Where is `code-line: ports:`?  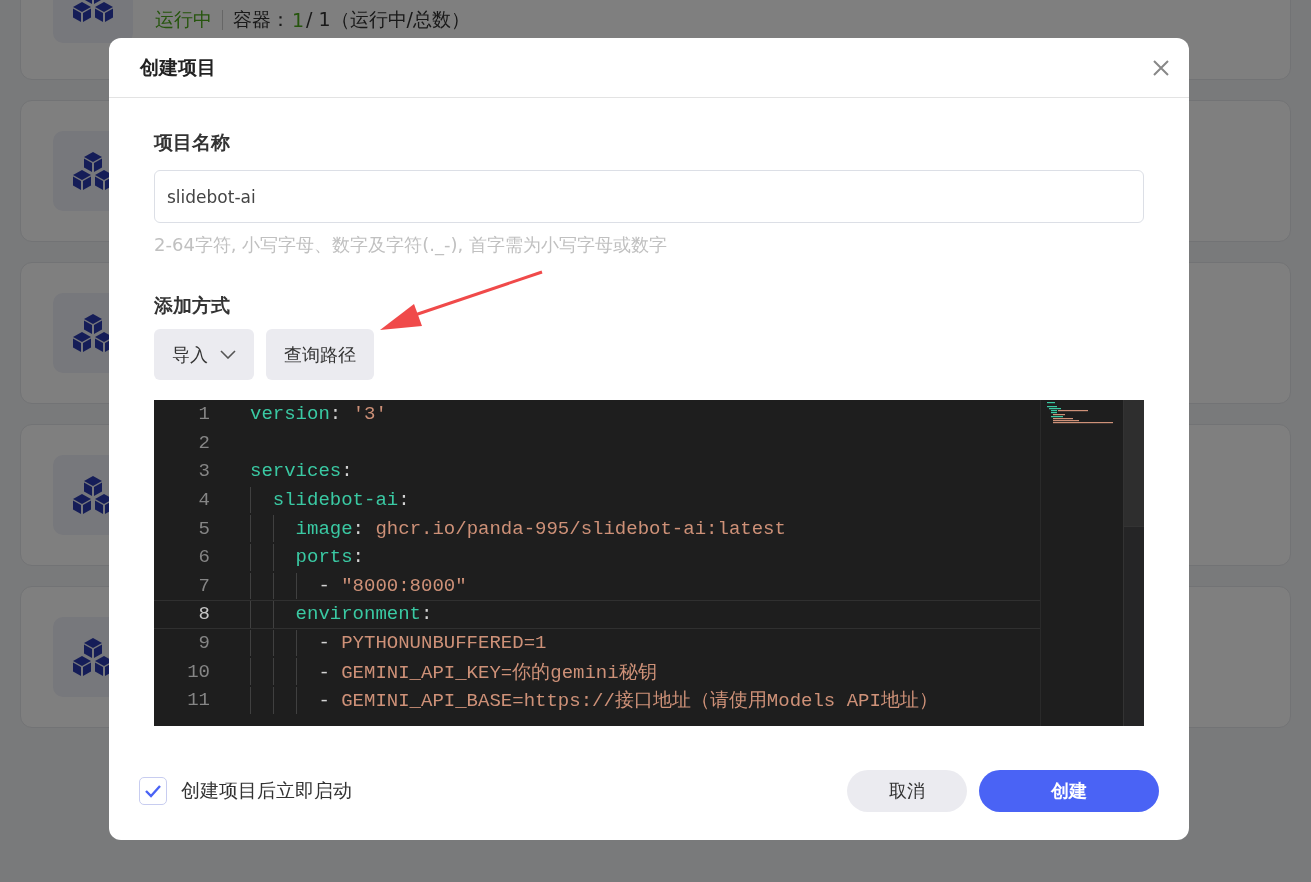 code-line: ports: is located at coordinates (329, 557).